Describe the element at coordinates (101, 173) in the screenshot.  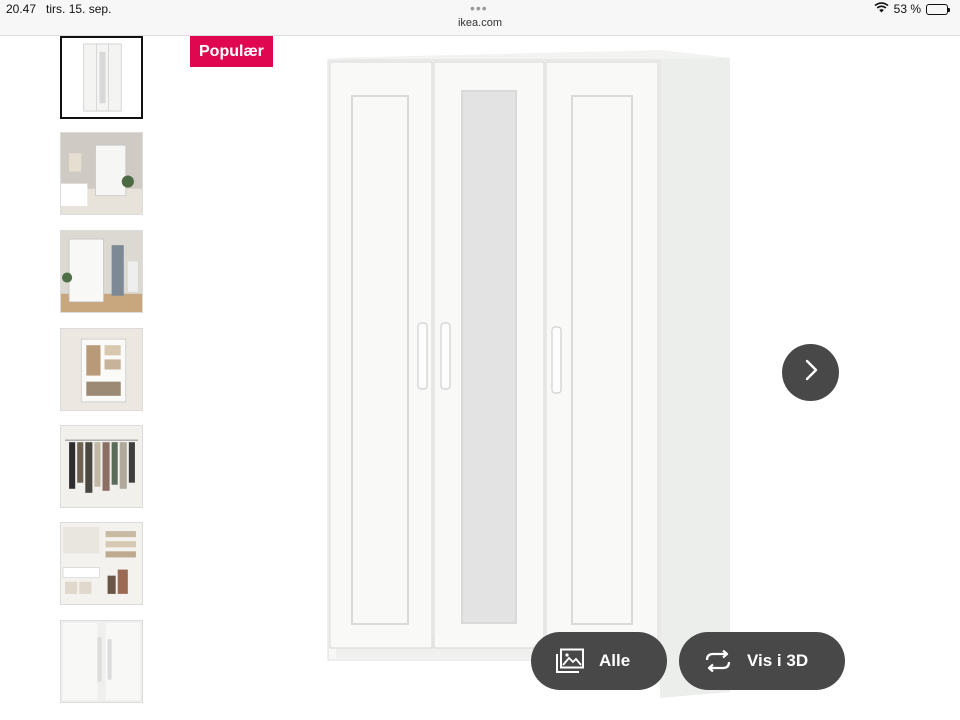
I see `thumbnail-bedroom-scene` at that location.